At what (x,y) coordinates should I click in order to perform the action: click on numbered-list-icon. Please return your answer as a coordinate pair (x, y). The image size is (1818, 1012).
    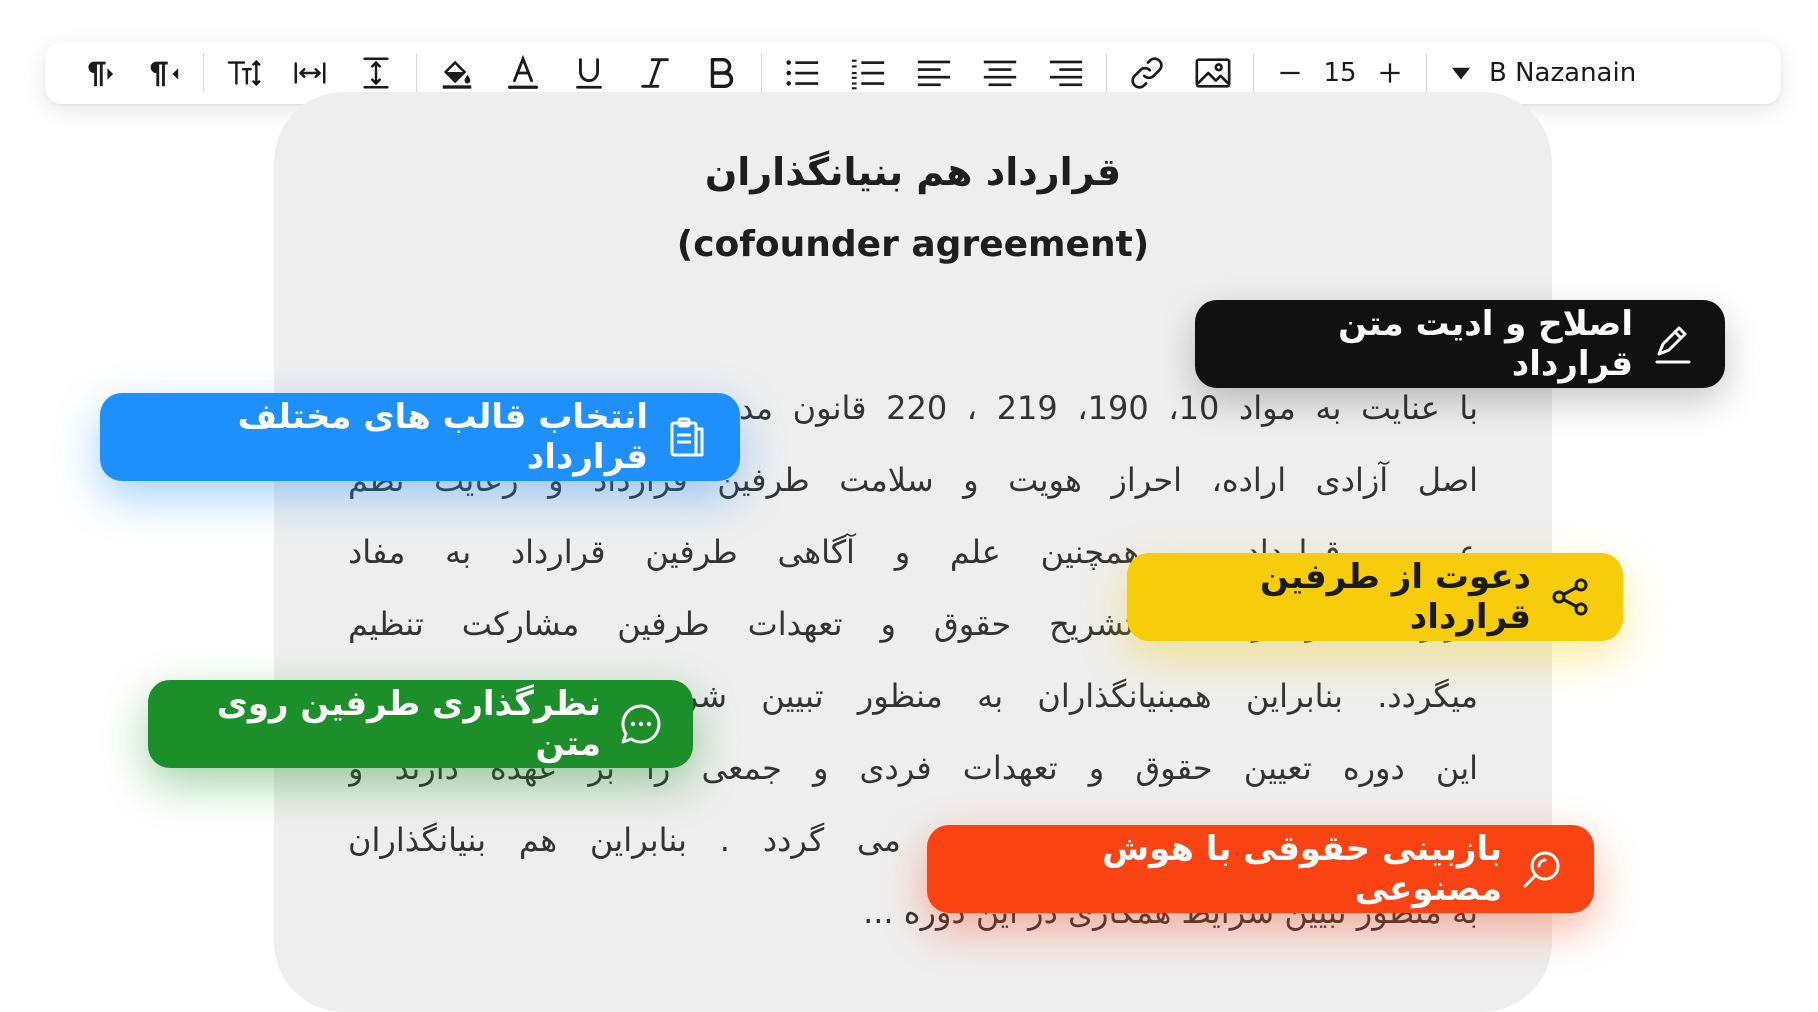
    Looking at the image, I should click on (868, 74).